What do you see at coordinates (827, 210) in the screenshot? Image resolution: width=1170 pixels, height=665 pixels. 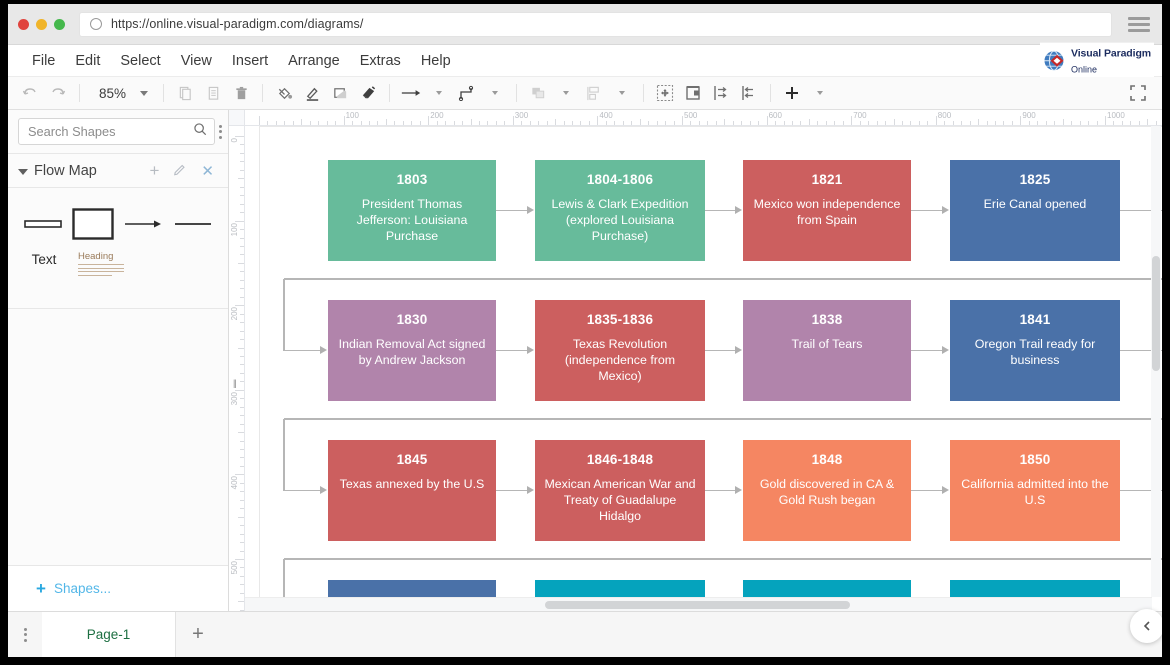 I see `diagram-node: 1821 Mexico won independence from Spain` at bounding box center [827, 210].